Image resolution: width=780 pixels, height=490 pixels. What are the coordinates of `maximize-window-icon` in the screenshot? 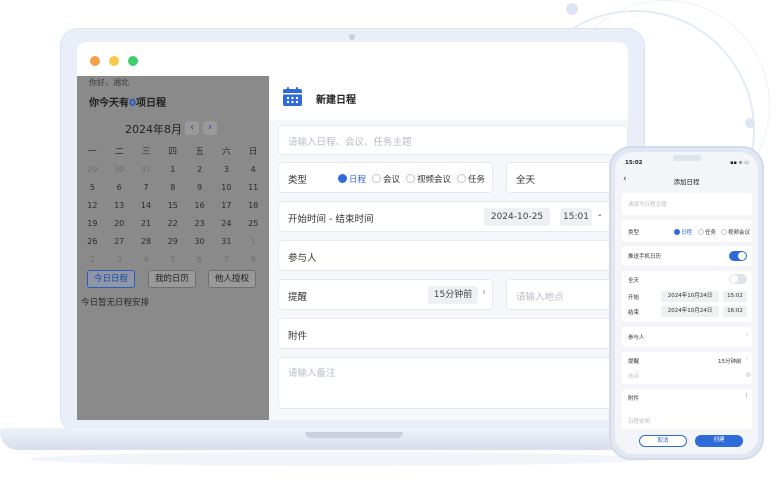 It's located at (133, 61).